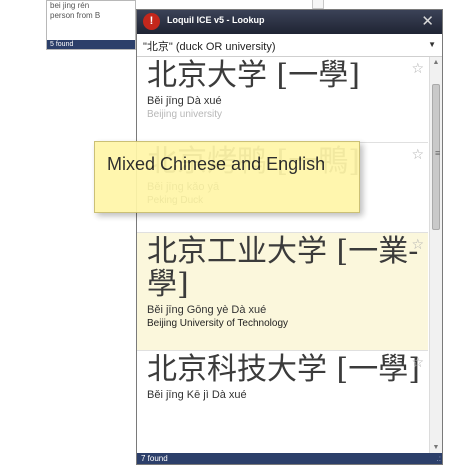  Describe the element at coordinates (282, 402) in the screenshot. I see `result-entry: 北京科技大学 [一學] Běi jīng Kē jì Dà xué ☆` at that location.